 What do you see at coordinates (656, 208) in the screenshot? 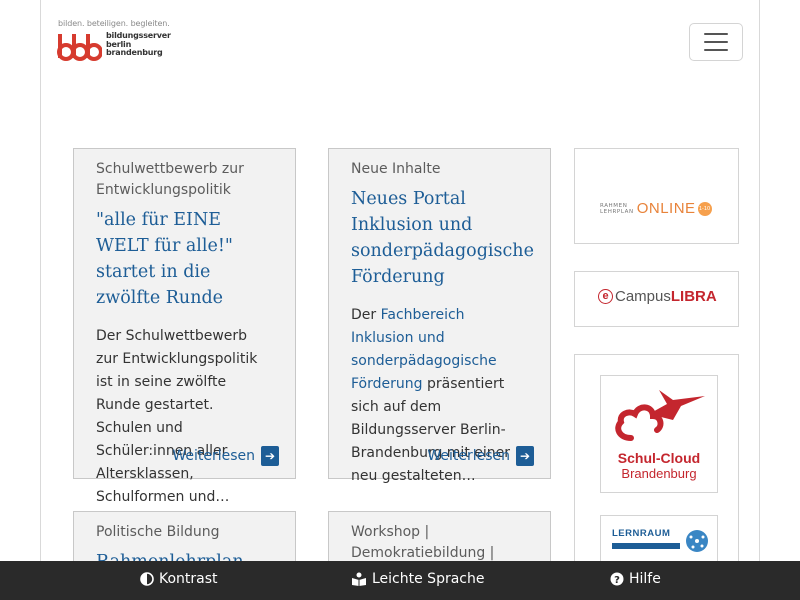
I see `rahmenlehrplan-logo: RAHMEN LEHRPLAN ONLINE 1-10` at bounding box center [656, 208].